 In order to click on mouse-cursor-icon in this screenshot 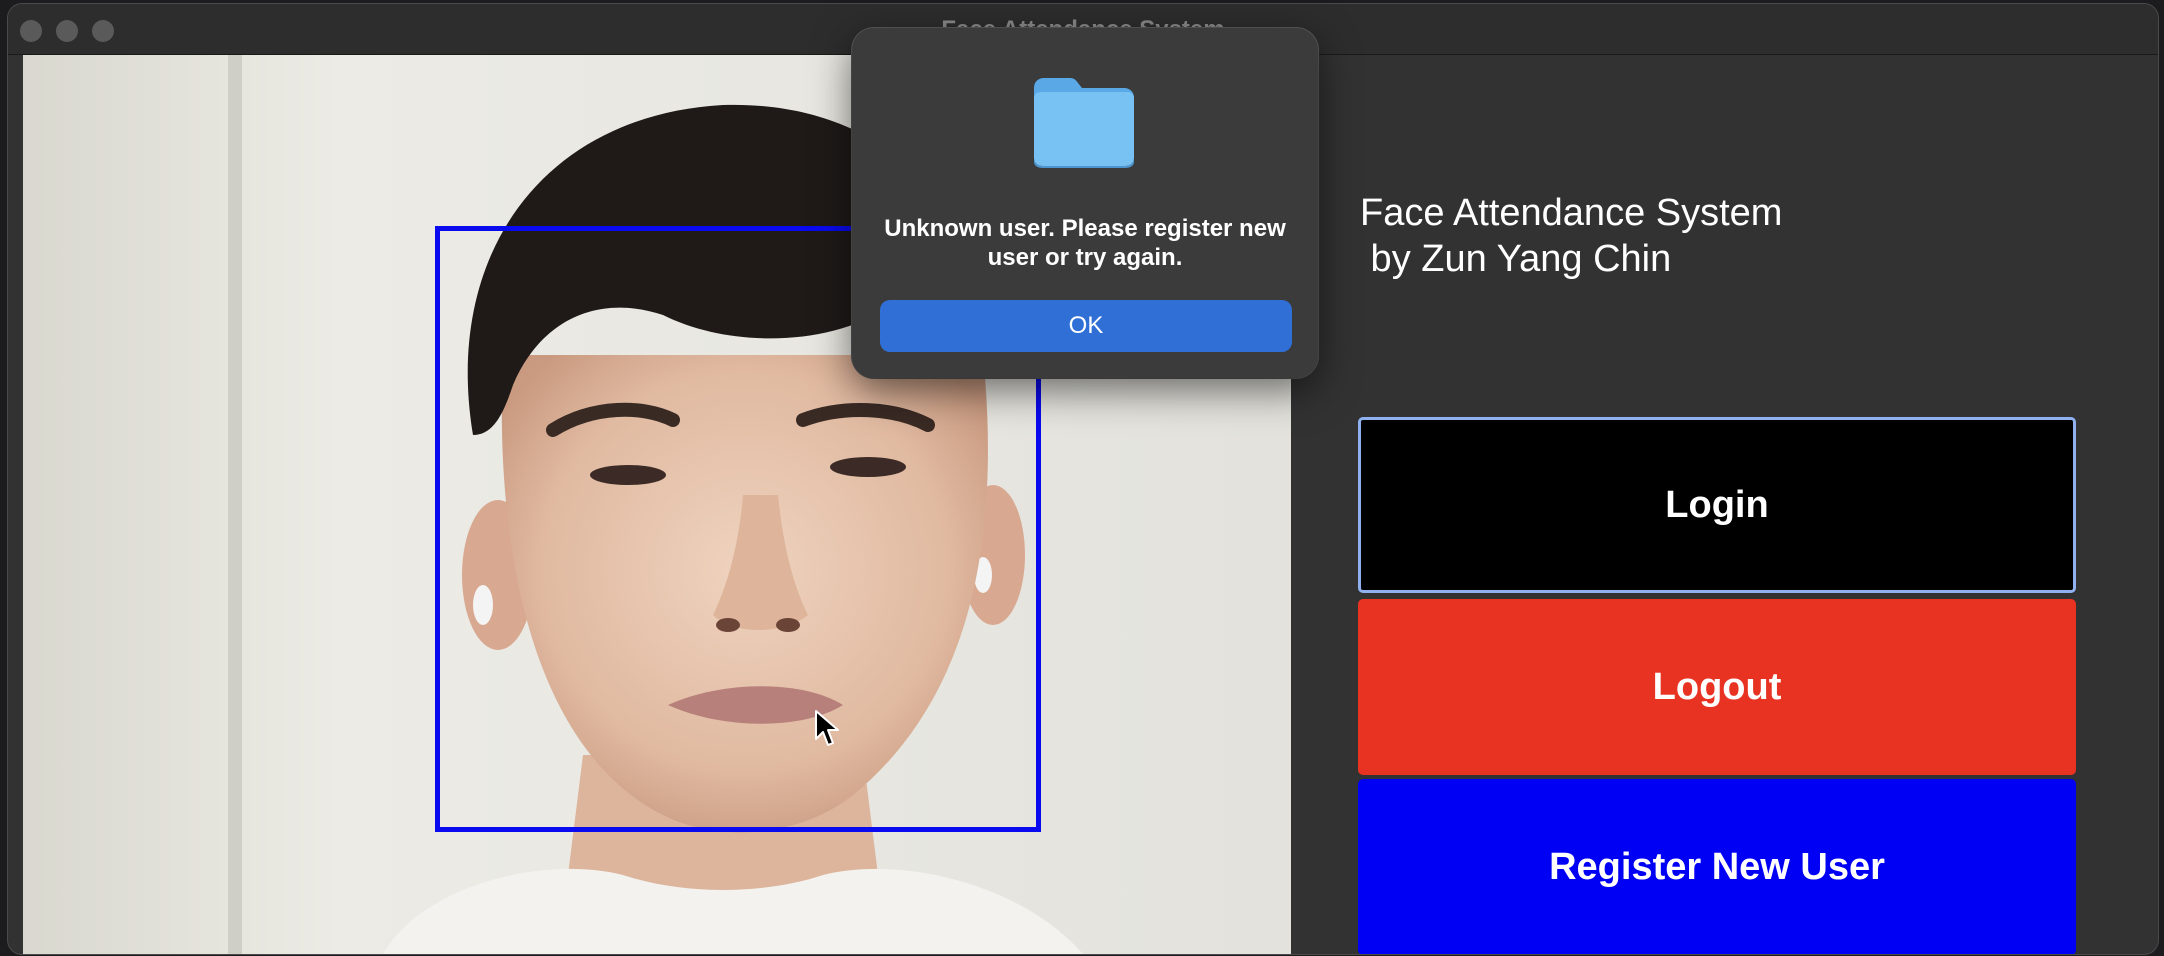, I will do `click(827, 728)`.